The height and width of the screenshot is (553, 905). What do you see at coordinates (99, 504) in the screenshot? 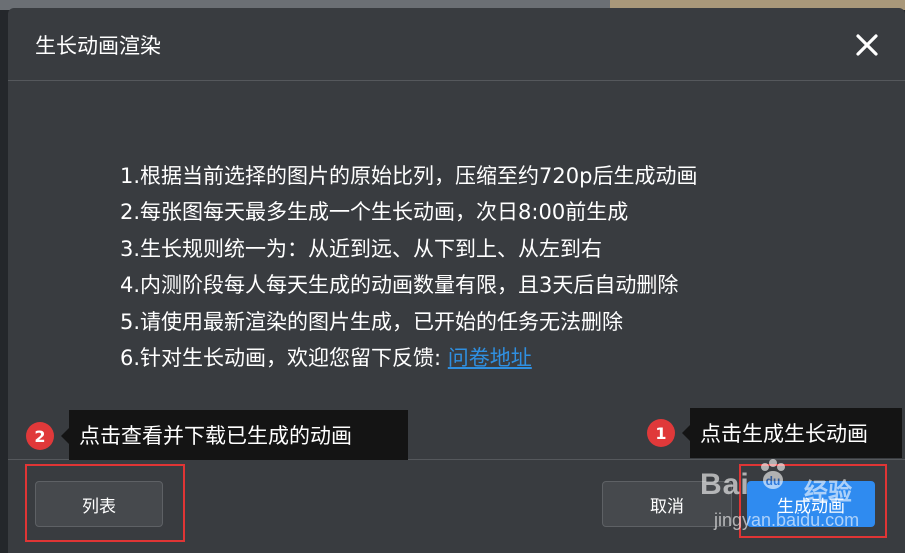
I see `list-button: 列表` at bounding box center [99, 504].